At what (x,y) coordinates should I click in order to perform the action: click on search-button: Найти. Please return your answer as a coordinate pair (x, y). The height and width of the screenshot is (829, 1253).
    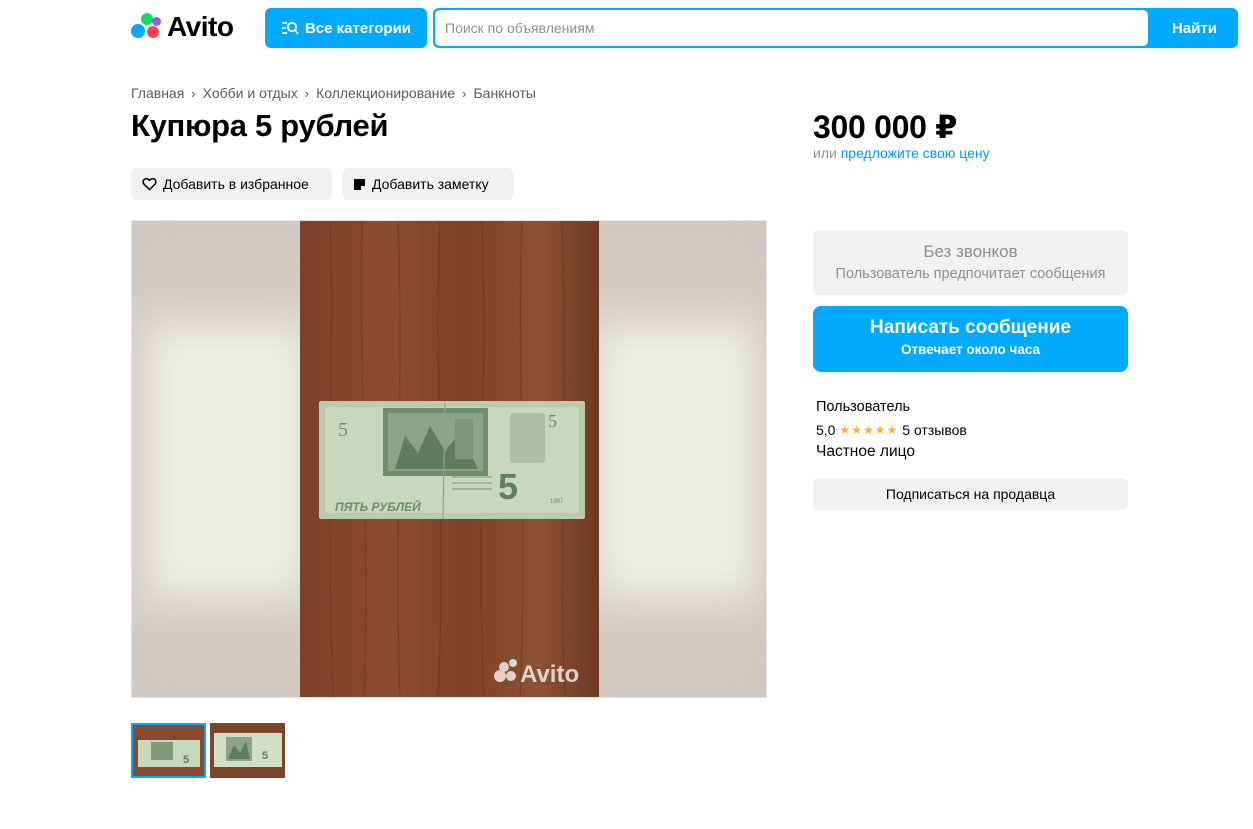
    Looking at the image, I should click on (1194, 28).